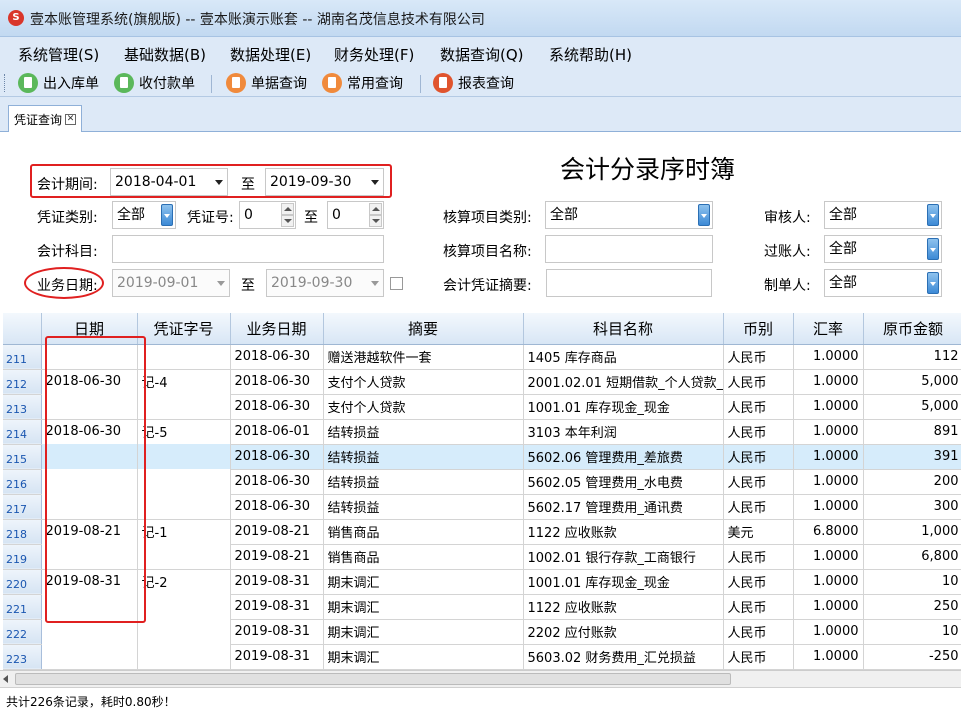 The height and width of the screenshot is (711, 961). I want to click on cell-voucher-no: 记-1, so click(184, 531).